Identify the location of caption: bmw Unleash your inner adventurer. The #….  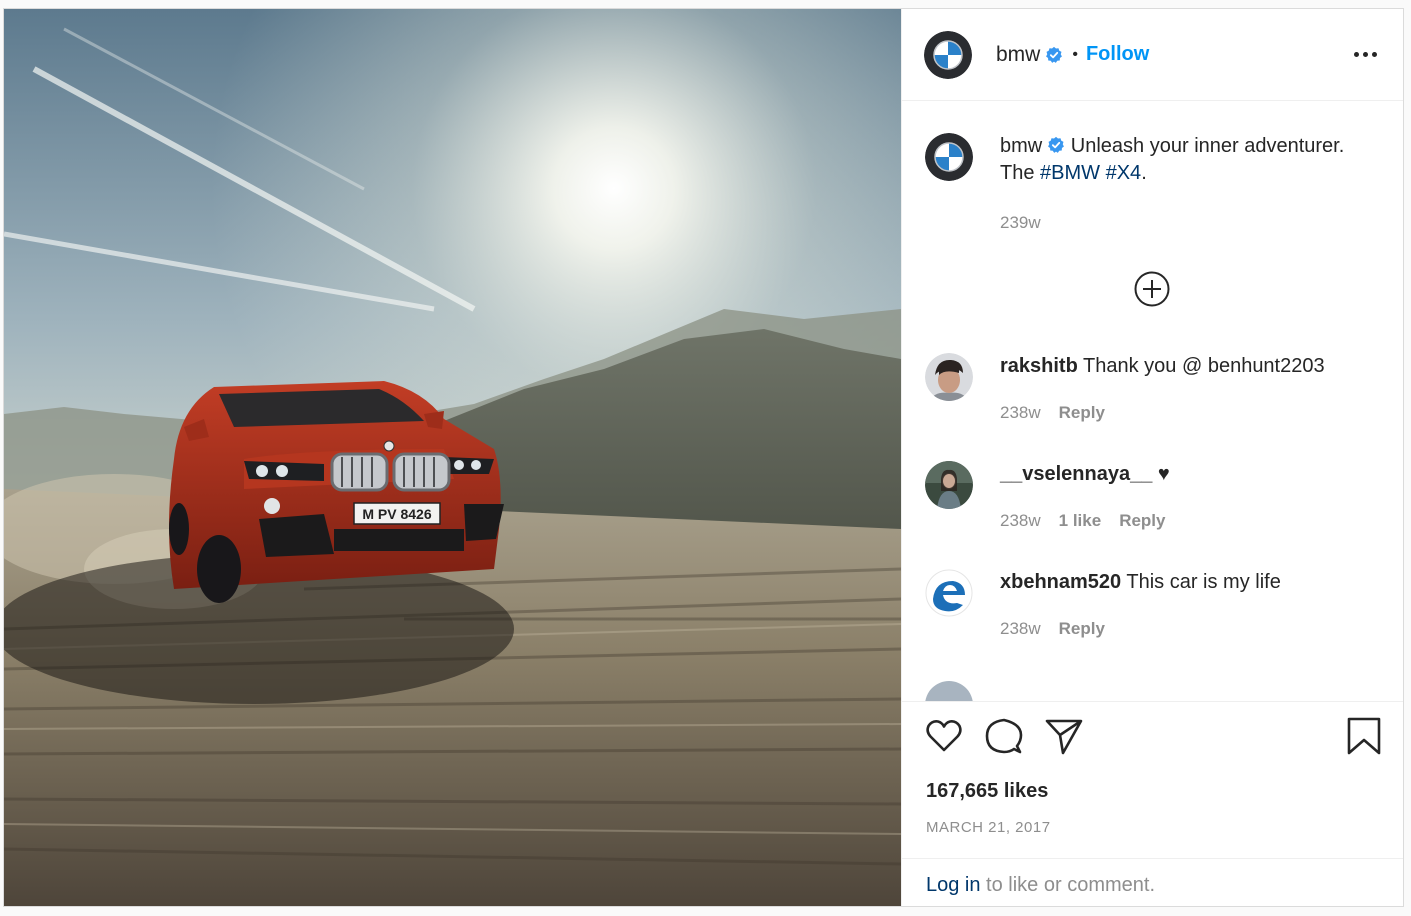
(1149, 184).